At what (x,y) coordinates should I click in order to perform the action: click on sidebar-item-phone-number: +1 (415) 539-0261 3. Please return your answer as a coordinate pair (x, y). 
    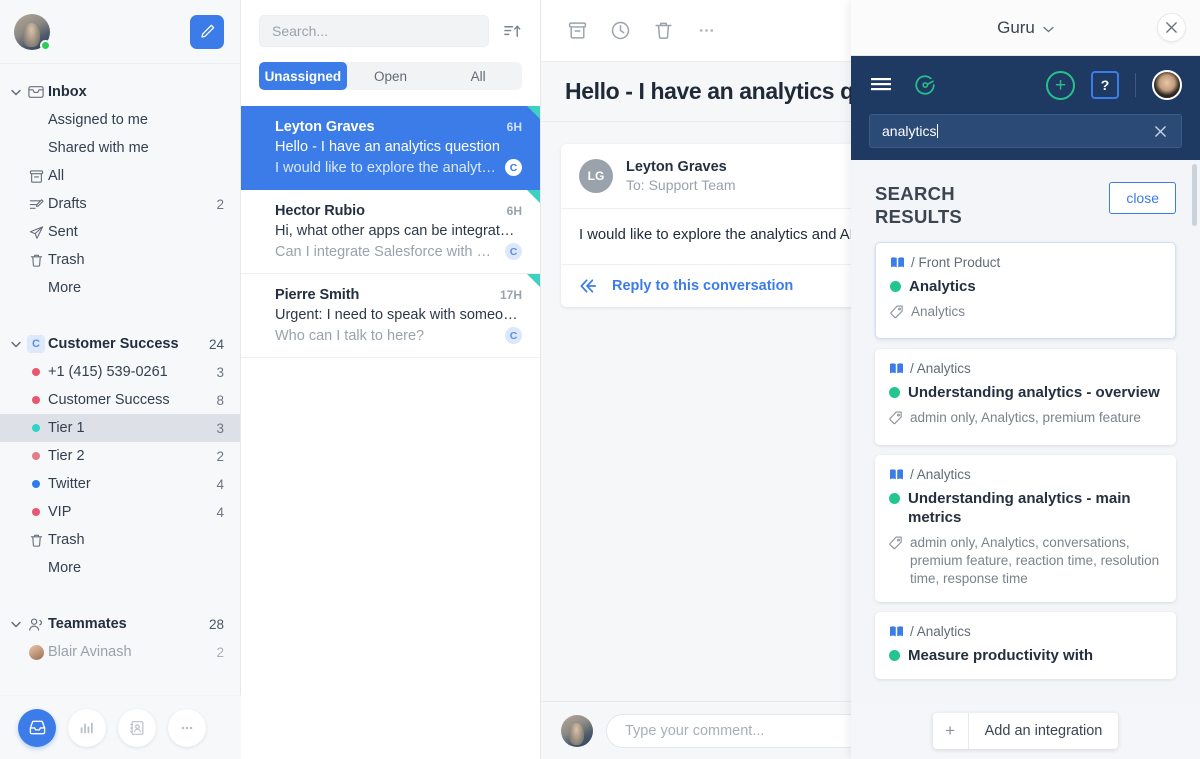
    Looking at the image, I should click on (120, 372).